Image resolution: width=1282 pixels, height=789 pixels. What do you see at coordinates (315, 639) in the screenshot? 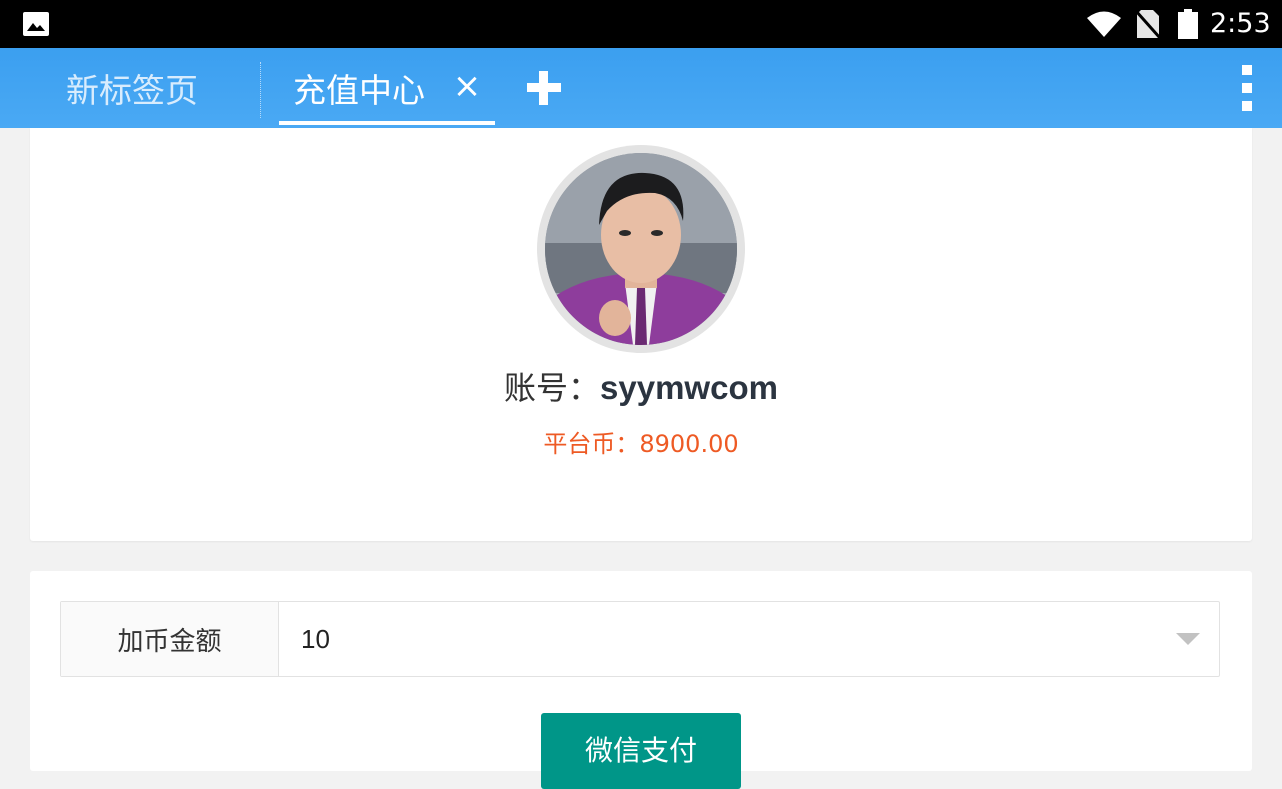
I see `amount-selected-value: 10` at bounding box center [315, 639].